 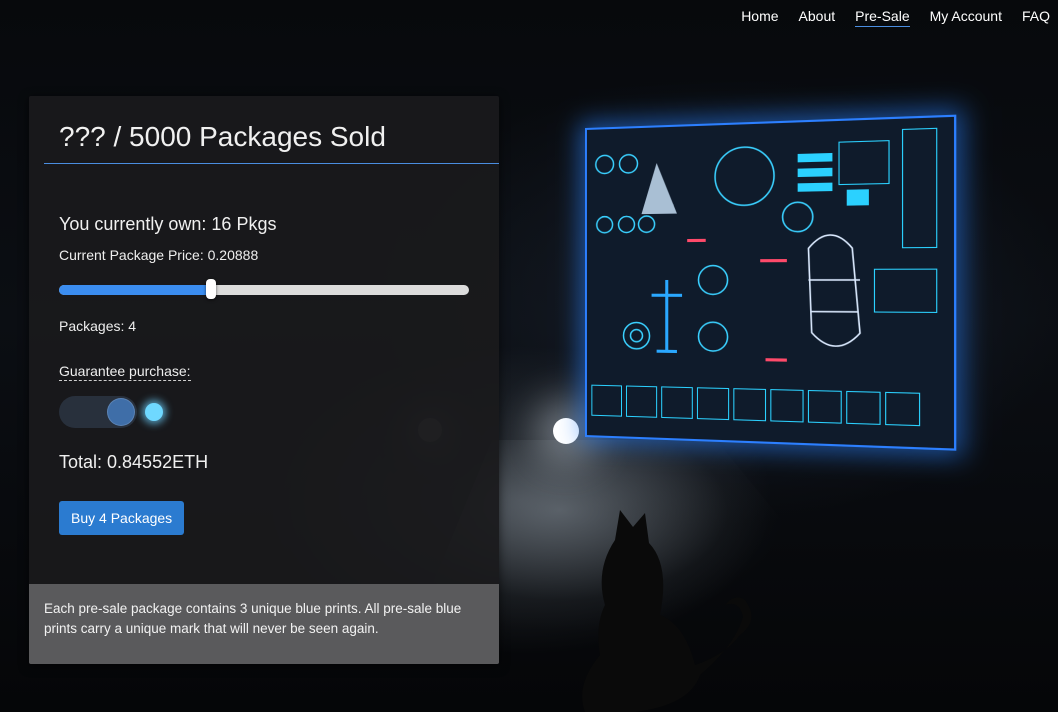 I want to click on toggle-knob, so click(x=121, y=412).